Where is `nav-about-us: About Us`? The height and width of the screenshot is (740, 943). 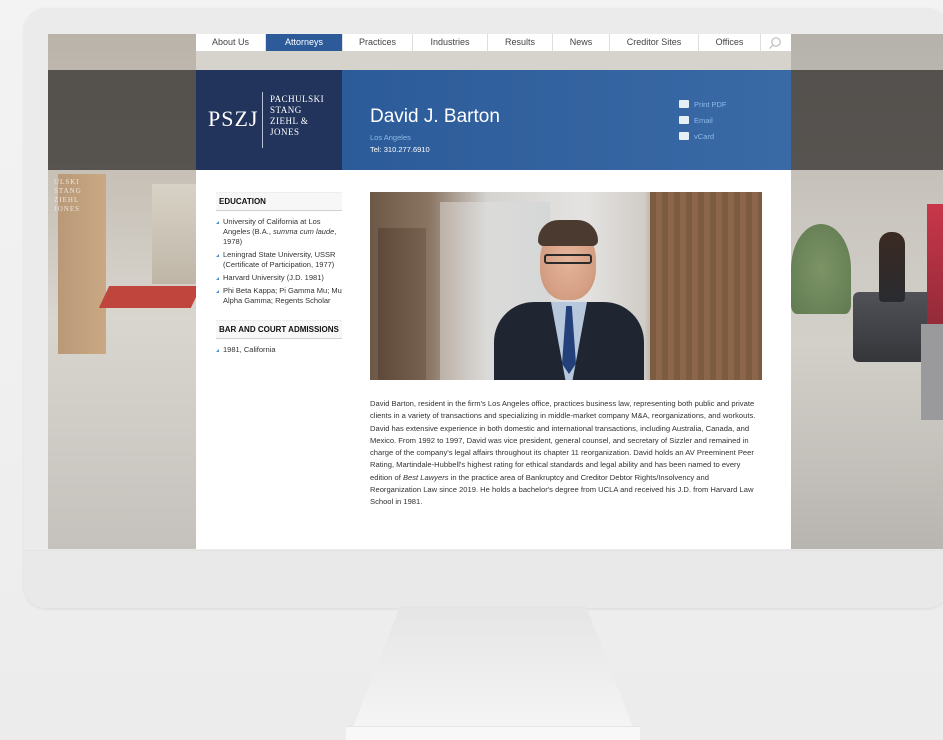 nav-about-us: About Us is located at coordinates (231, 42).